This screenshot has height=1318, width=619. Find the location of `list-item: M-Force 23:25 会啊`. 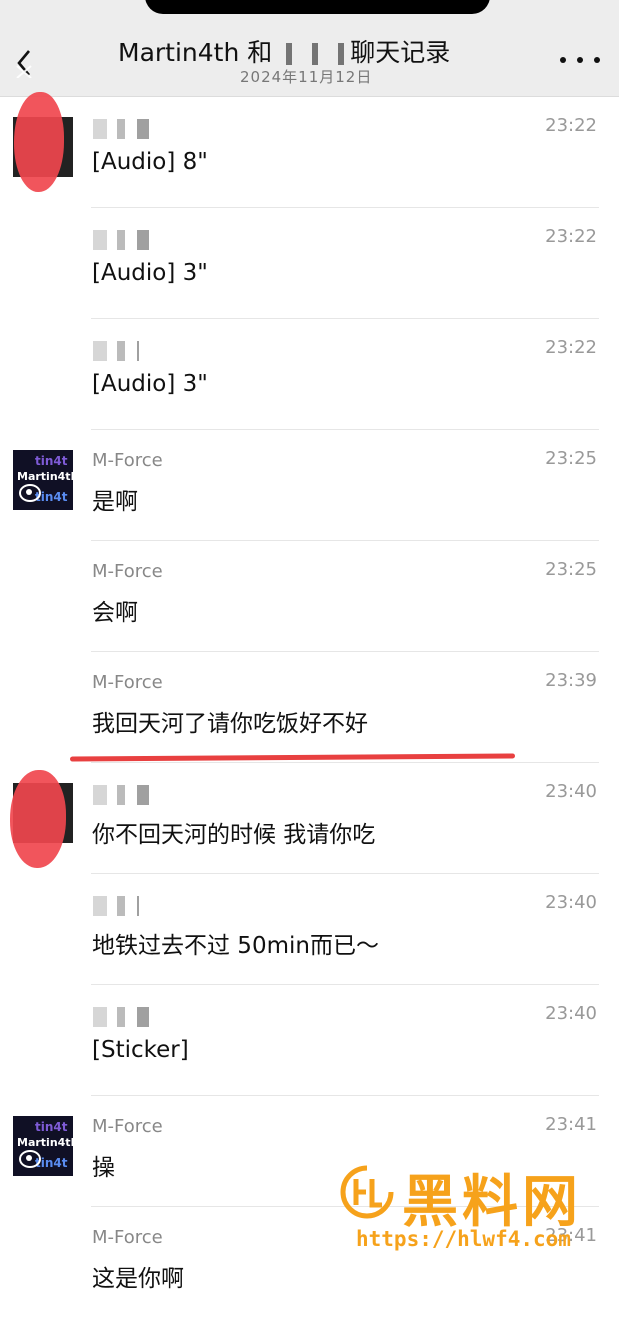

list-item: M-Force 23:25 会啊 is located at coordinates (309, 596).